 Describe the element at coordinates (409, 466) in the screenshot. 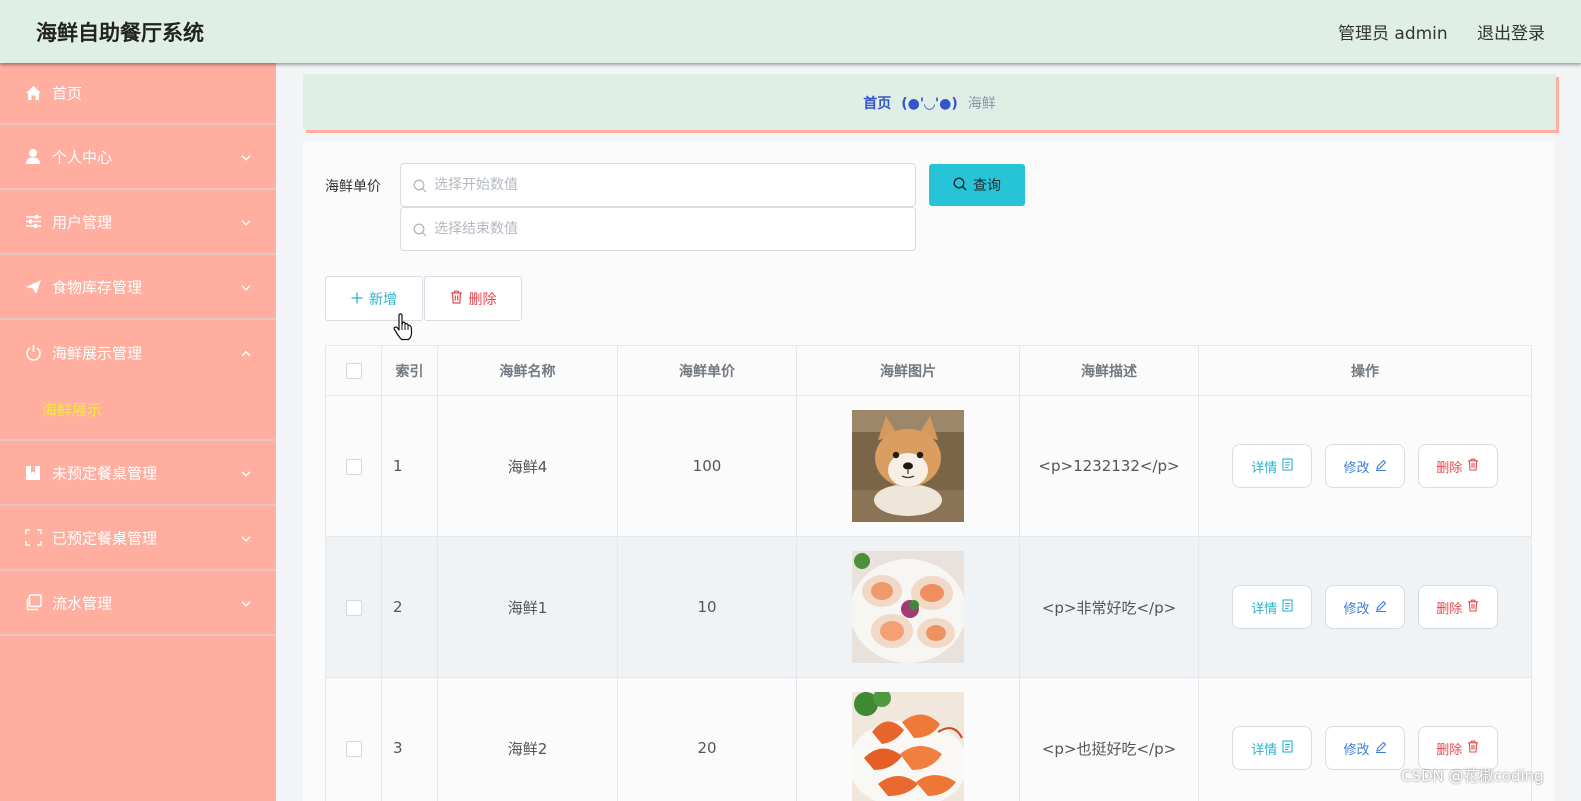

I see `row-index: 1` at that location.